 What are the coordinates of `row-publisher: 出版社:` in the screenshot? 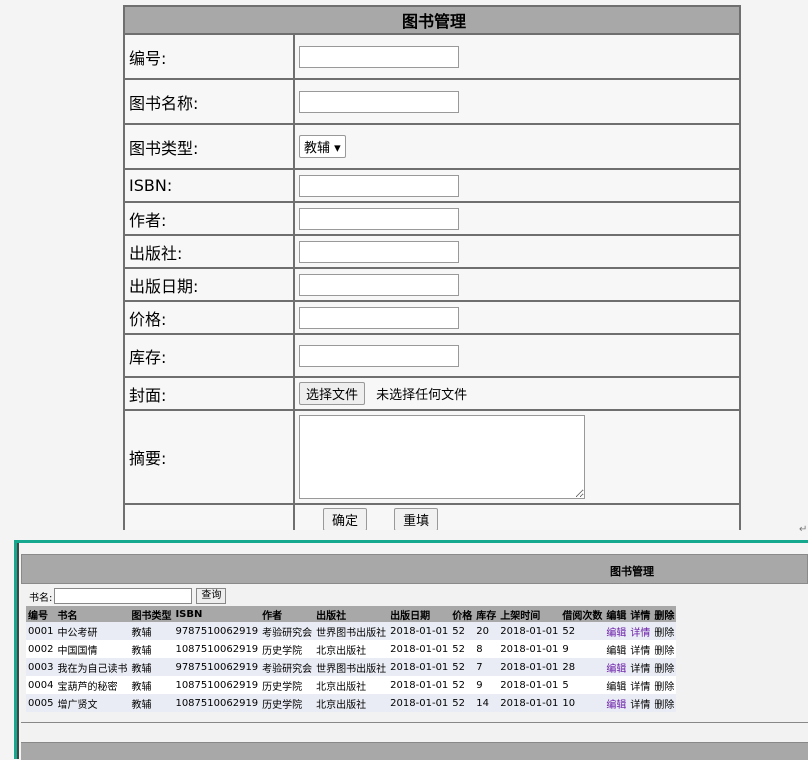 It's located at (432, 251).